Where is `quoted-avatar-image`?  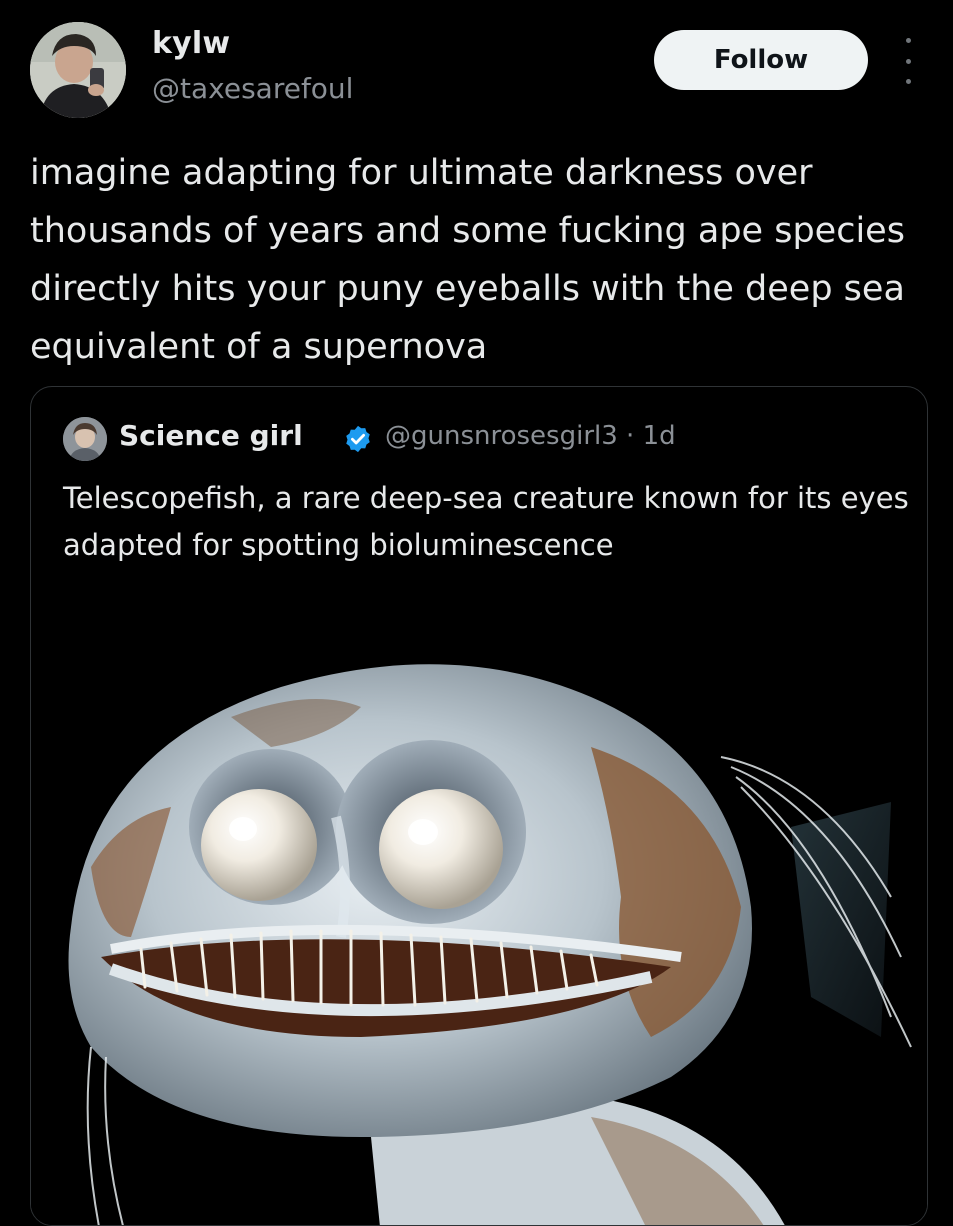 quoted-avatar-image is located at coordinates (85, 439).